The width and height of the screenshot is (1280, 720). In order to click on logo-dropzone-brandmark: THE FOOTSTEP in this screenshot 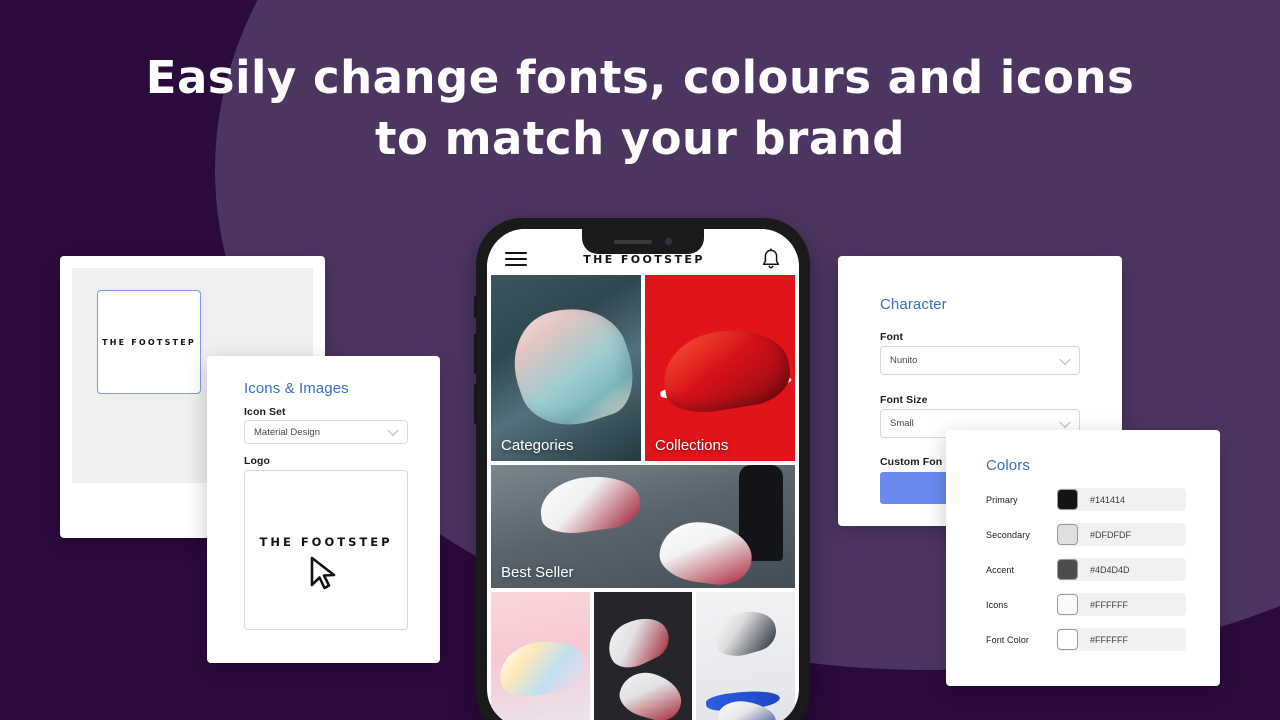, I will do `click(326, 542)`.